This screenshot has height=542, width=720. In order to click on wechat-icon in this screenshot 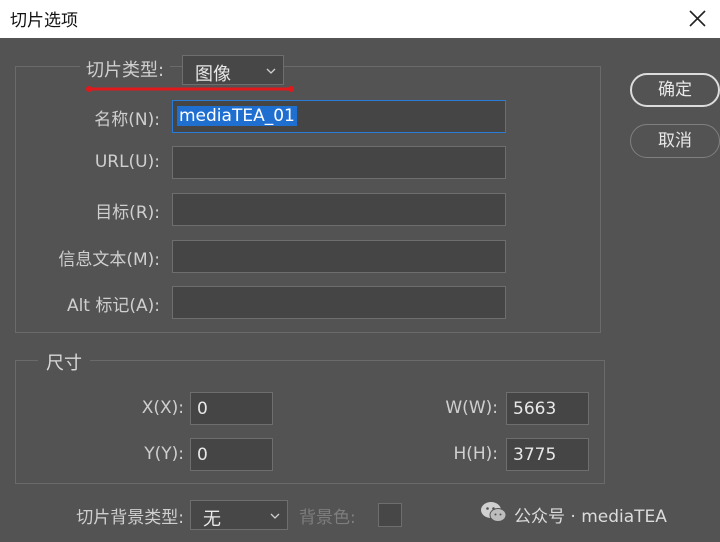, I will do `click(494, 512)`.